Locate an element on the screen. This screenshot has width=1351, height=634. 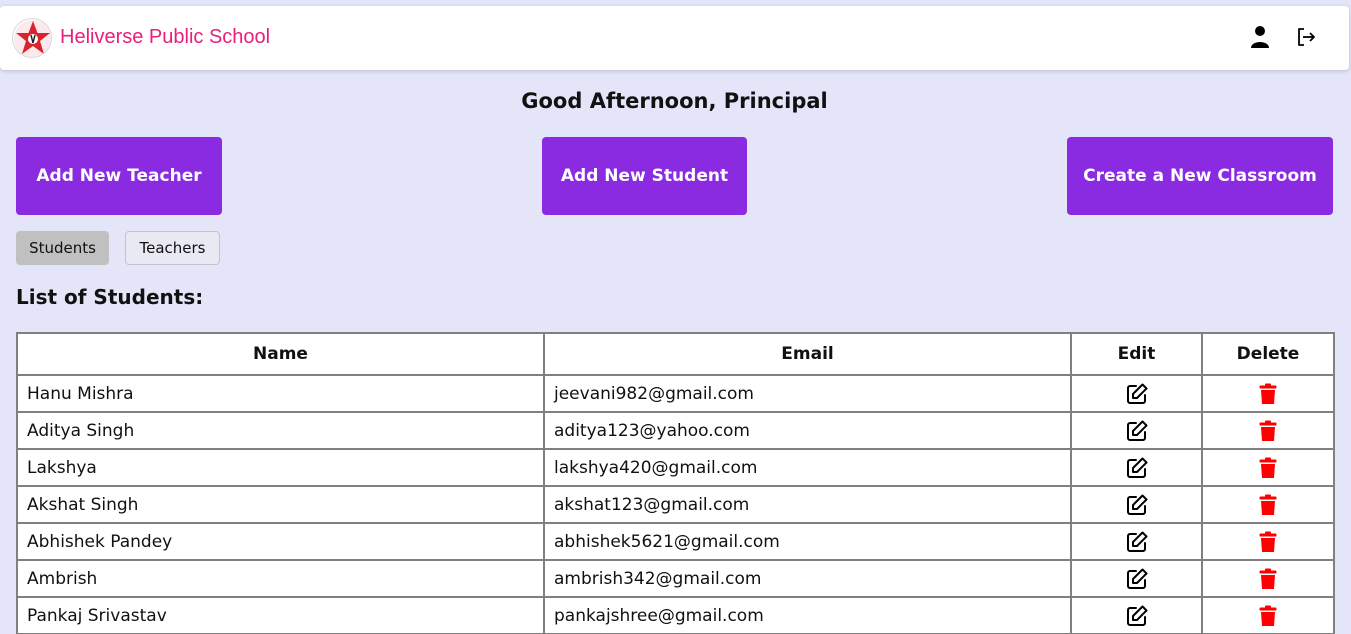
add-new-student-button: Add New Student is located at coordinates (644, 176).